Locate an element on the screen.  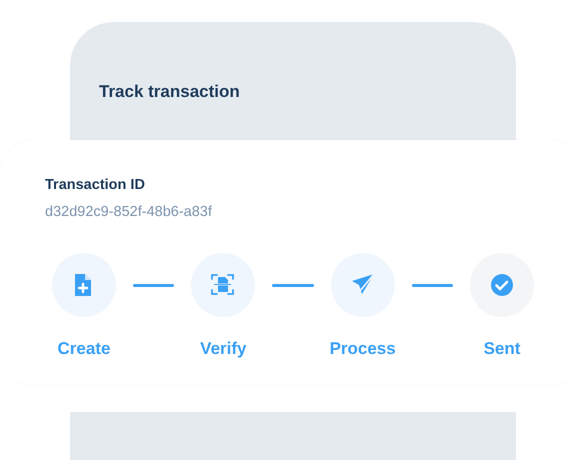
step-label: Sent is located at coordinates (502, 349).